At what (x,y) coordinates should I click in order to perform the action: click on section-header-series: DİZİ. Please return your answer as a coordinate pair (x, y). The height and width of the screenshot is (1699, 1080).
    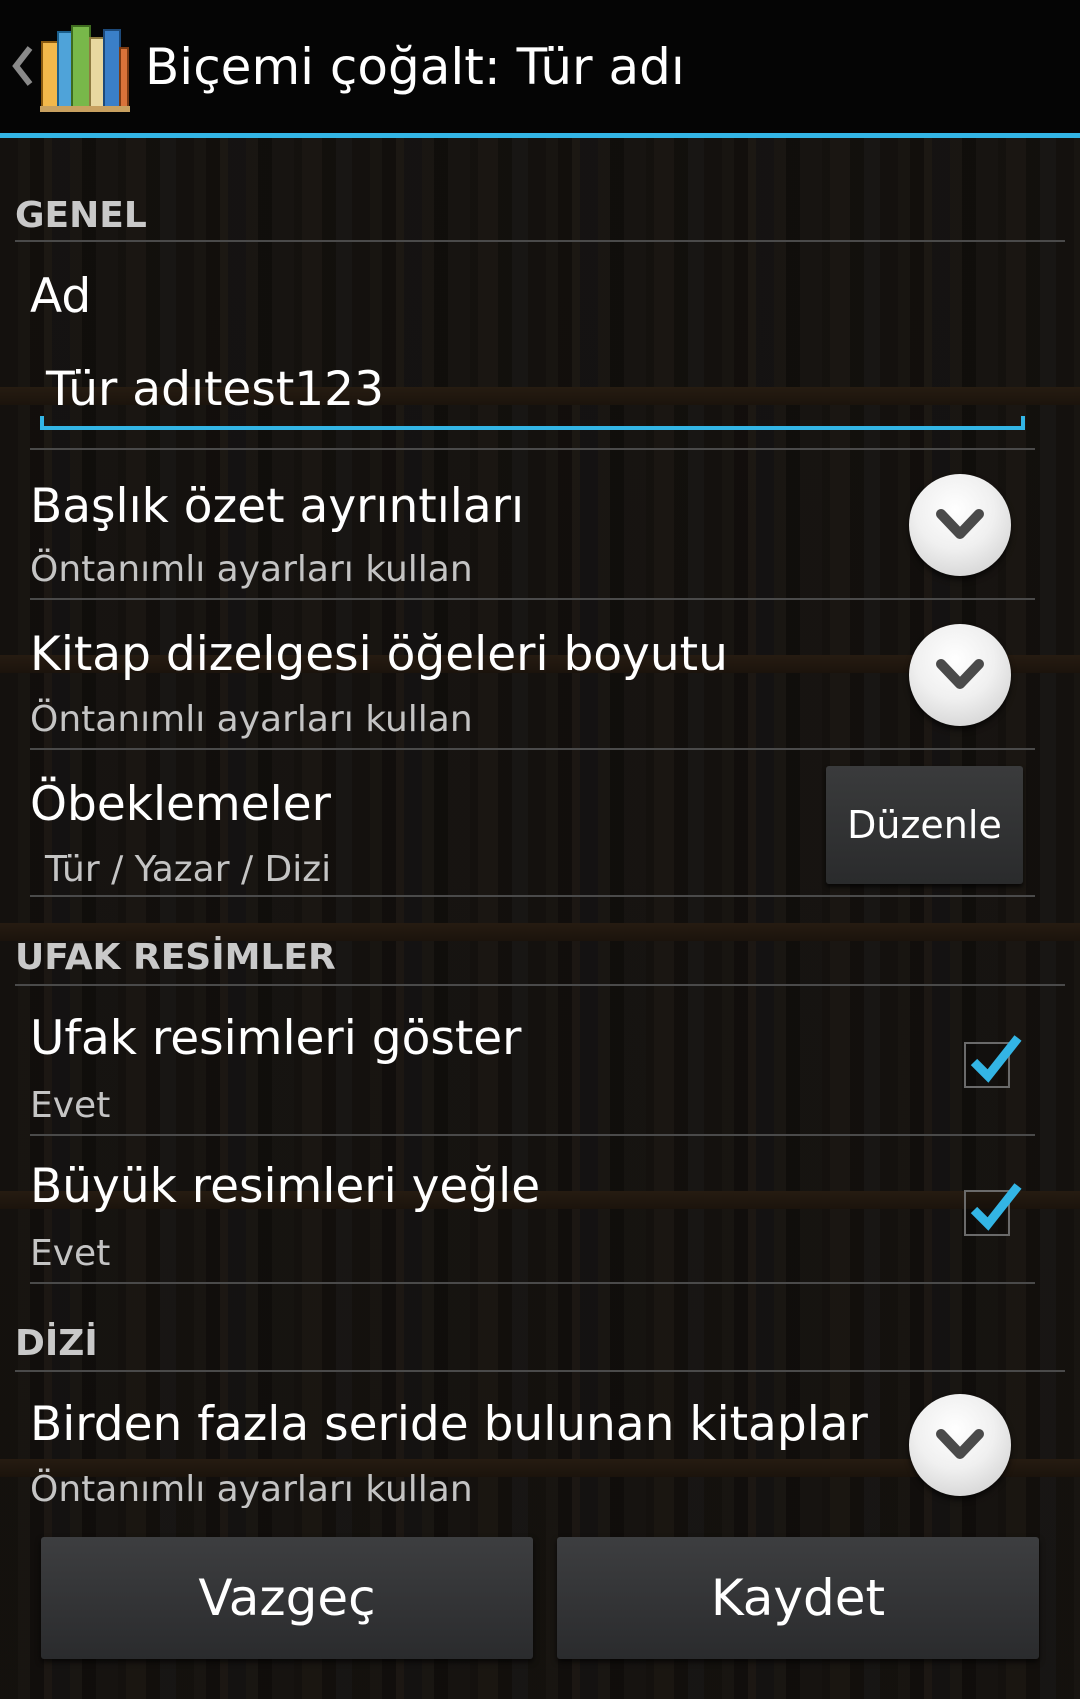
    Looking at the image, I should click on (56, 1343).